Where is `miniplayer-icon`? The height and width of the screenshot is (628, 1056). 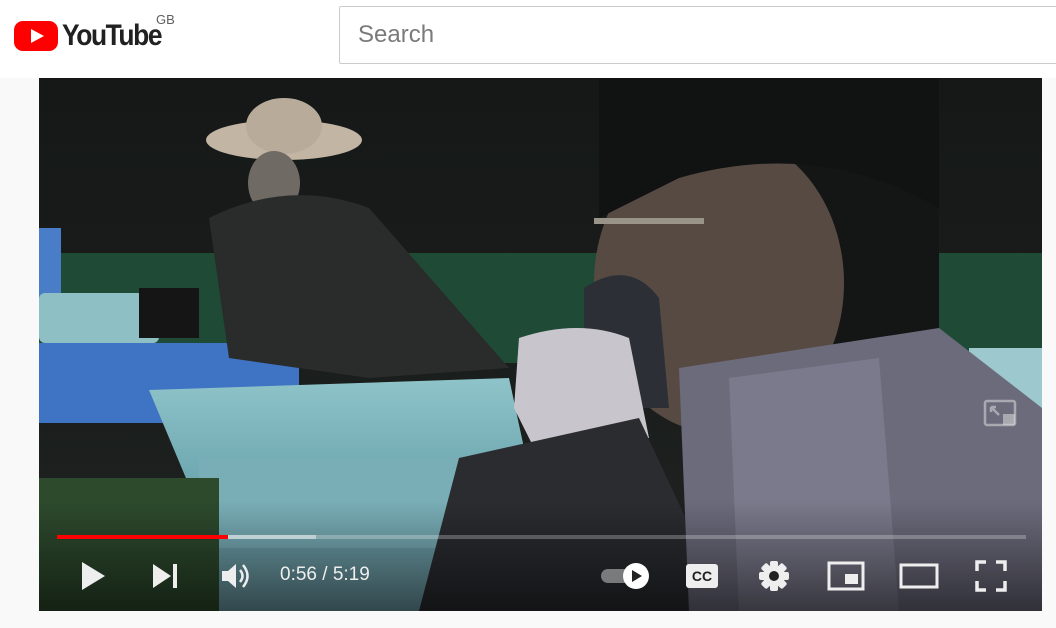 miniplayer-icon is located at coordinates (846, 576).